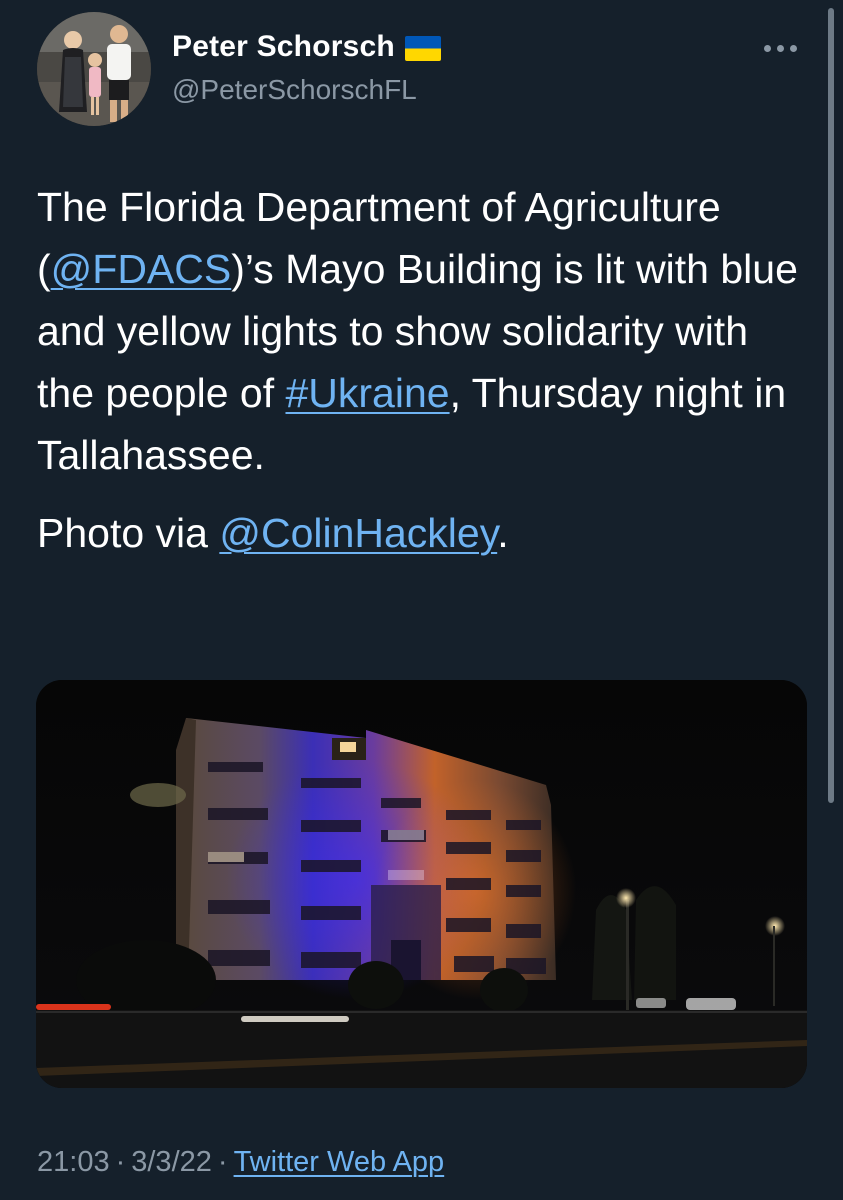 The width and height of the screenshot is (843, 1200). Describe the element at coordinates (73, 1162) in the screenshot. I see `tweet-time: 21:03` at that location.